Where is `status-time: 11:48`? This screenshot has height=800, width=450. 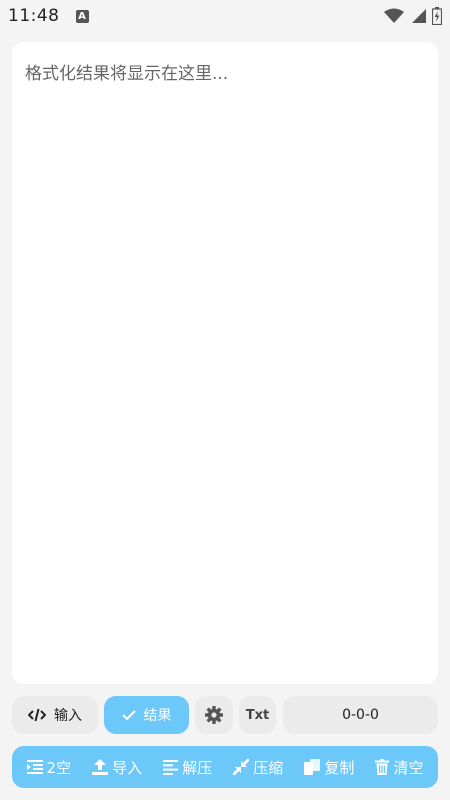 status-time: 11:48 is located at coordinates (34, 16).